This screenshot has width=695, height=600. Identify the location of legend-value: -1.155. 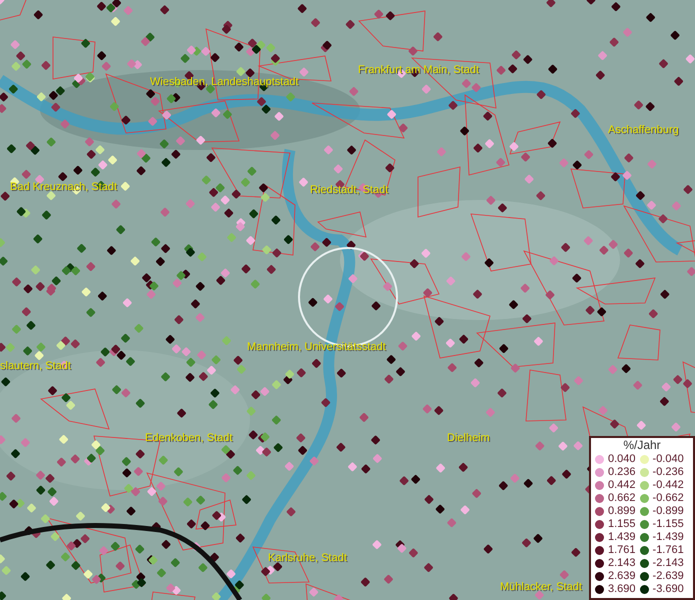
(668, 524).